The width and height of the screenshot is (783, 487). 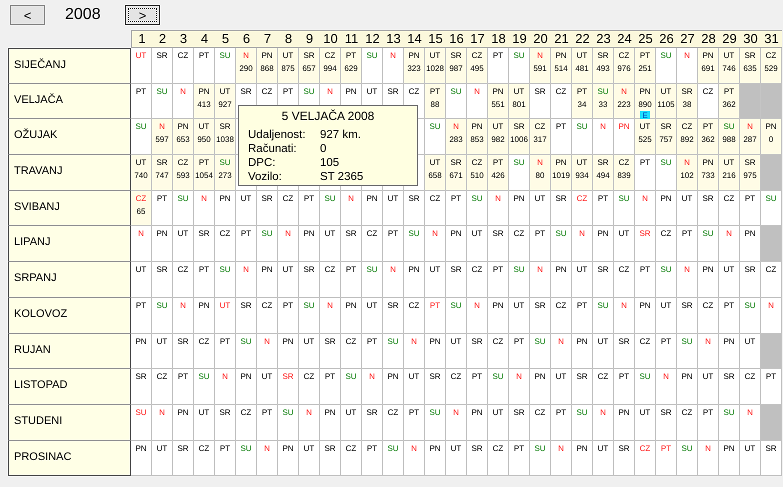 What do you see at coordinates (666, 137) in the screenshot?
I see `calendar-cell: SR 757` at bounding box center [666, 137].